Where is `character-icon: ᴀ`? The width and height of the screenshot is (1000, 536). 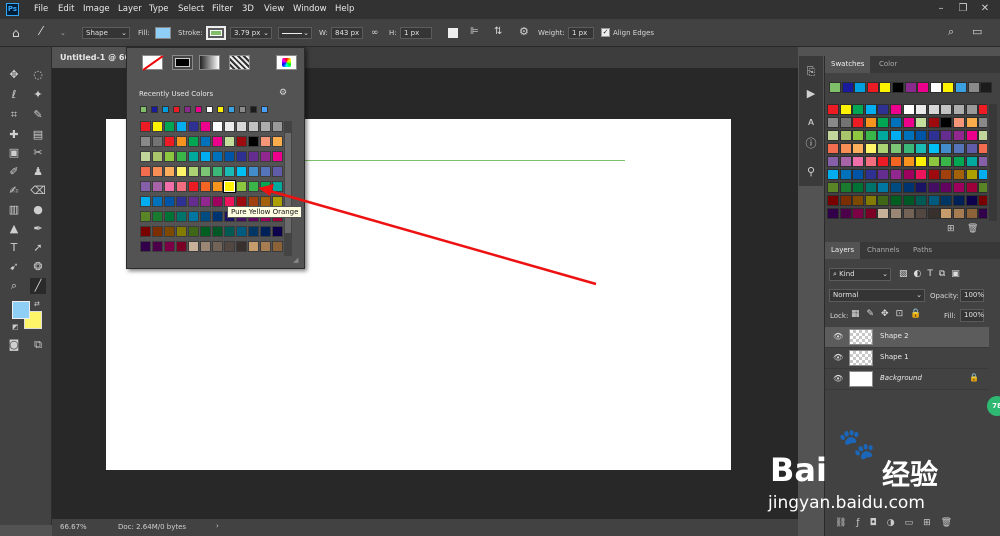
character-icon: ᴀ is located at coordinates (811, 122).